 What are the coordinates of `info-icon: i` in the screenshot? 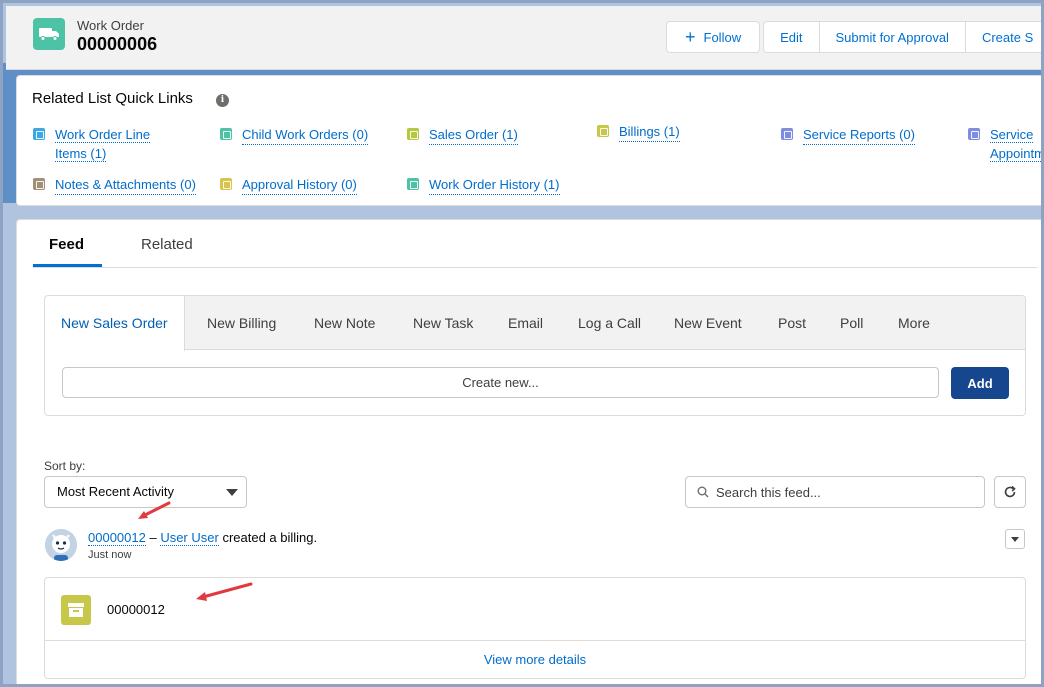 It's located at (222, 100).